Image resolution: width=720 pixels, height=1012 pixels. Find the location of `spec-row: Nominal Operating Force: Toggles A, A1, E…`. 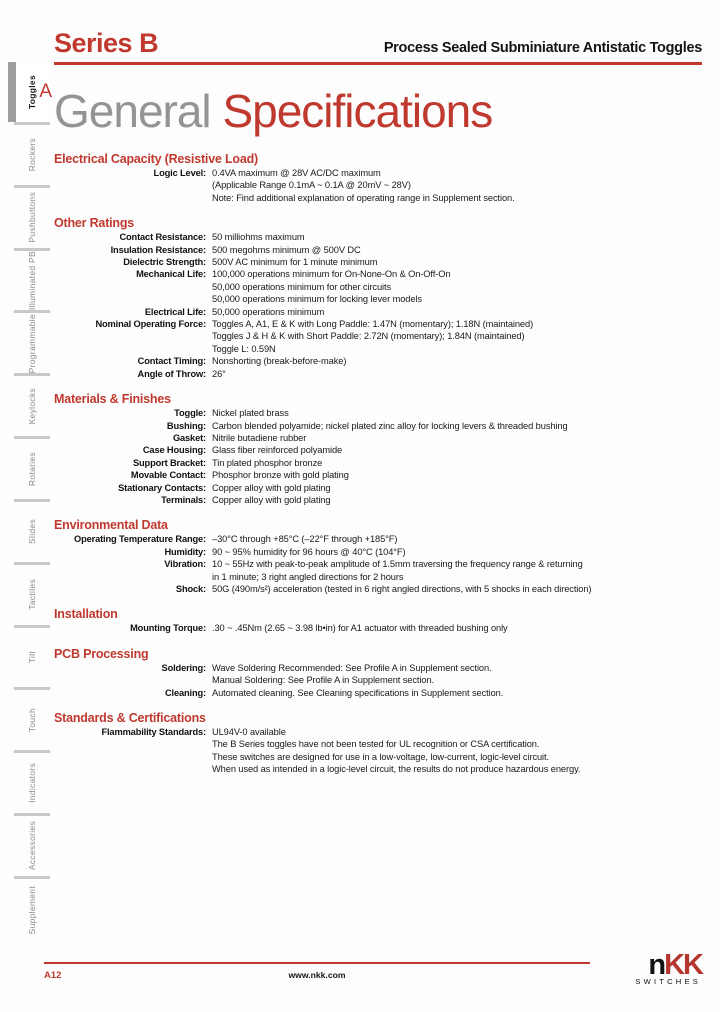

spec-row: Nominal Operating Force: Toggles A, A1, E… is located at coordinates (378, 336).